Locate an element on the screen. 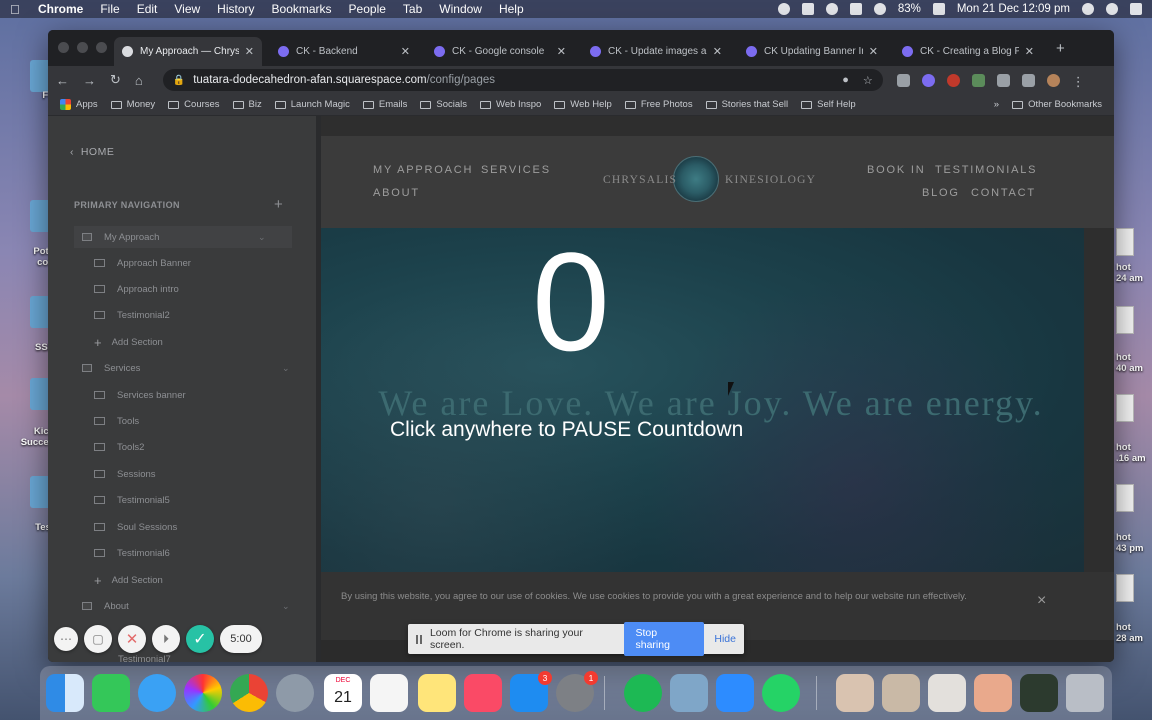  facetime-icon is located at coordinates (111, 693).